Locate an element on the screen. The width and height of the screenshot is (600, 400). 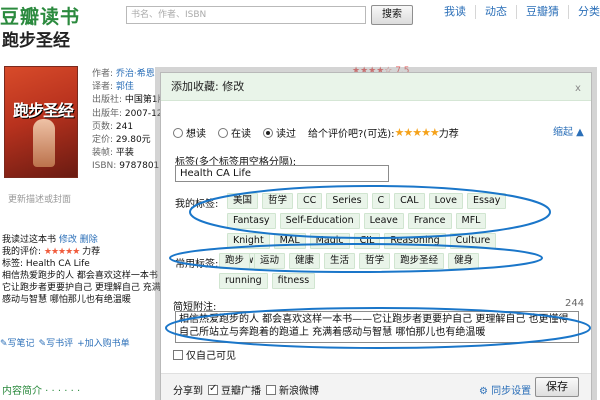
tag-input: Health CA Life is located at coordinates (282, 173).